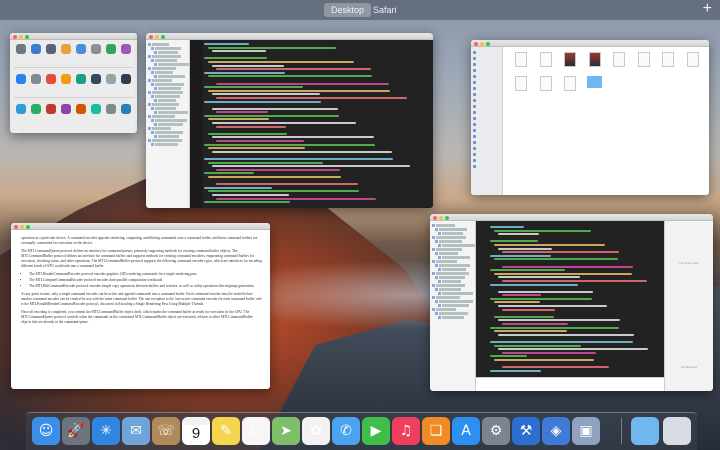  Describe the element at coordinates (106, 431) in the screenshot. I see `dock-icon-safari: ✳` at that location.